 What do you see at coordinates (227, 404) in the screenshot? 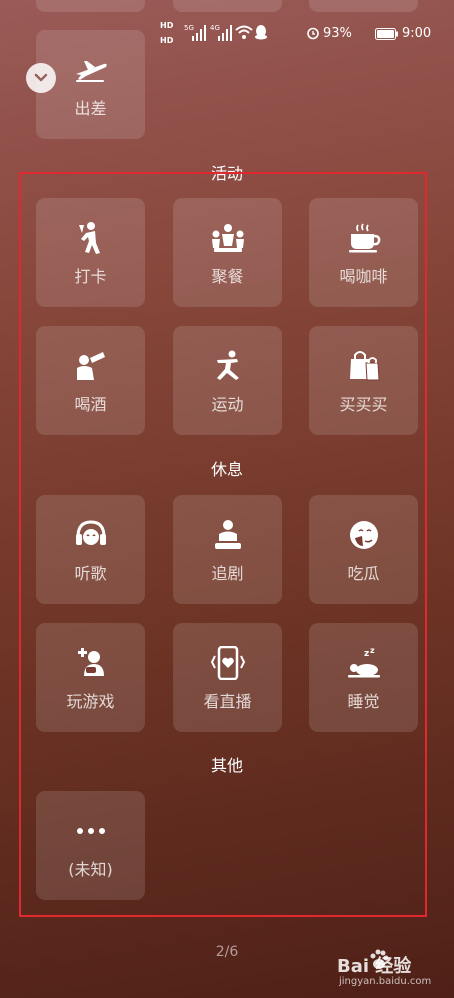
I see `tile-label: 运动` at bounding box center [227, 404].